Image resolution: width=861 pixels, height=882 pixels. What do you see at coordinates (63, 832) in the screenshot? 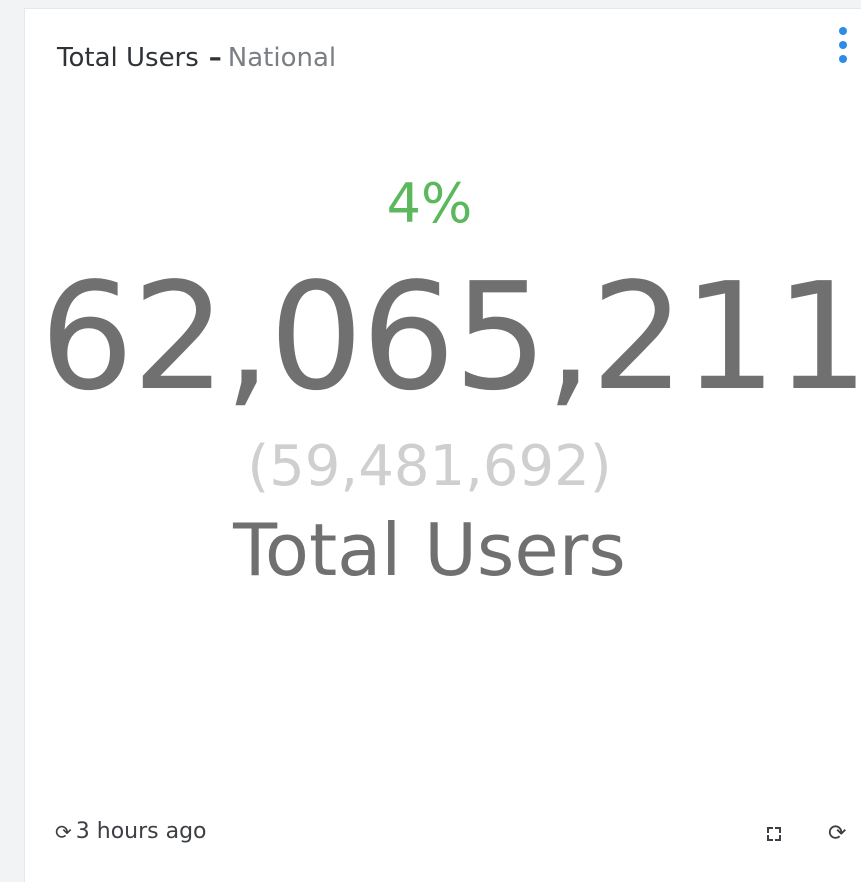
I see `refresh-small-icon: ⟳` at bounding box center [63, 832].